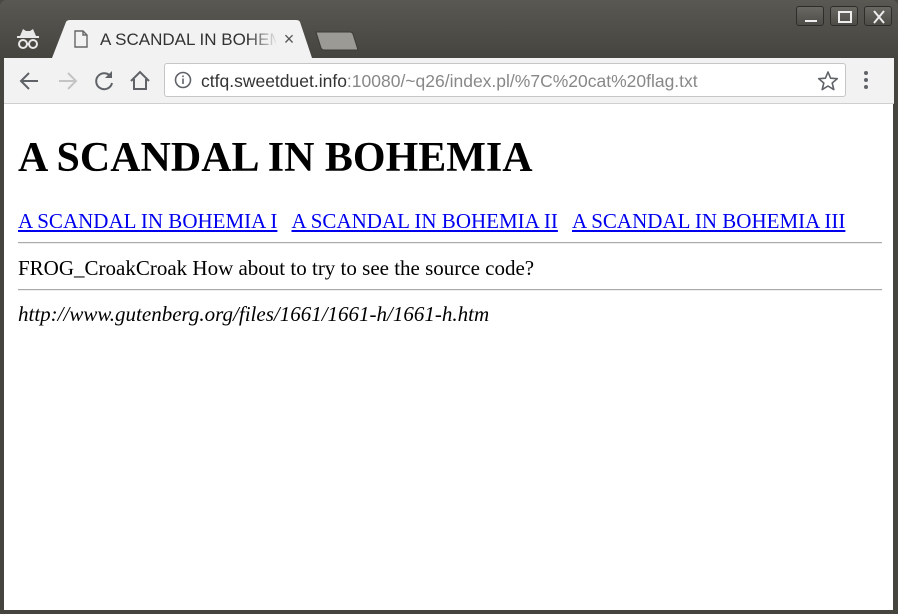 Image resolution: width=898 pixels, height=614 pixels. Describe the element at coordinates (289, 39) in the screenshot. I see `tab-close-icon: ×` at that location.